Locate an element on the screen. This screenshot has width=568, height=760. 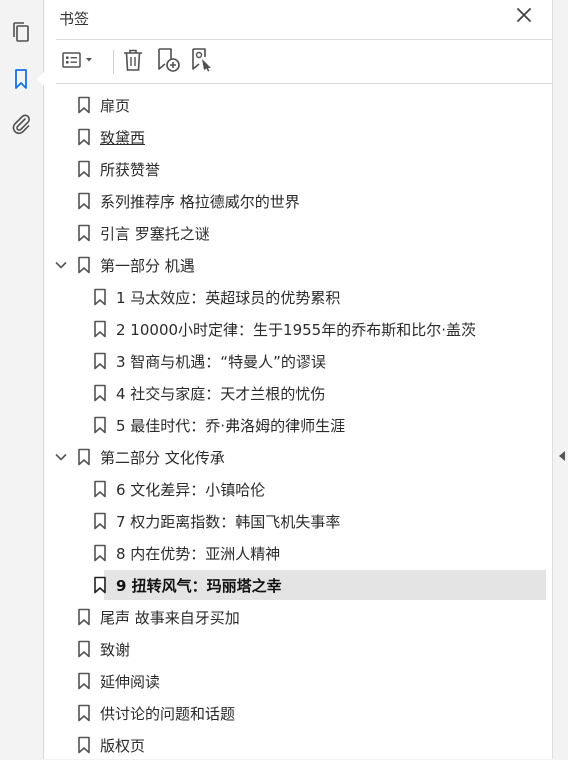
navigation-rail is located at coordinates (22, 379).